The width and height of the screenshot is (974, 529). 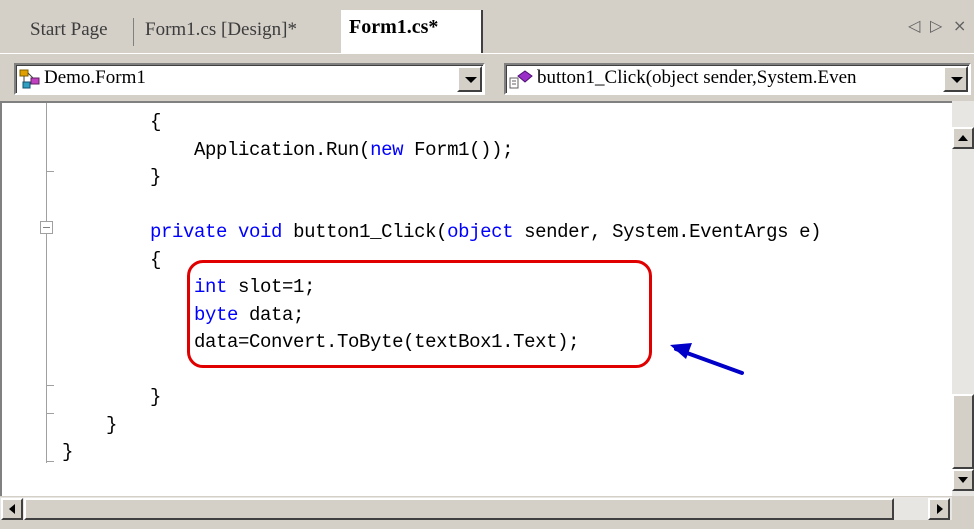 What do you see at coordinates (487, 524) in the screenshot?
I see `window-bottom-edge` at bounding box center [487, 524].